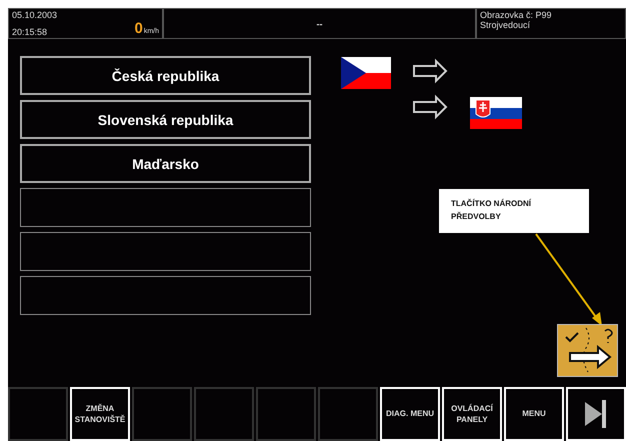 The width and height of the screenshot is (626, 441). What do you see at coordinates (514, 211) in the screenshot?
I see `callout-label: TLAČÍTKO NÁRODNÍ PŘEDVOLBY` at bounding box center [514, 211].